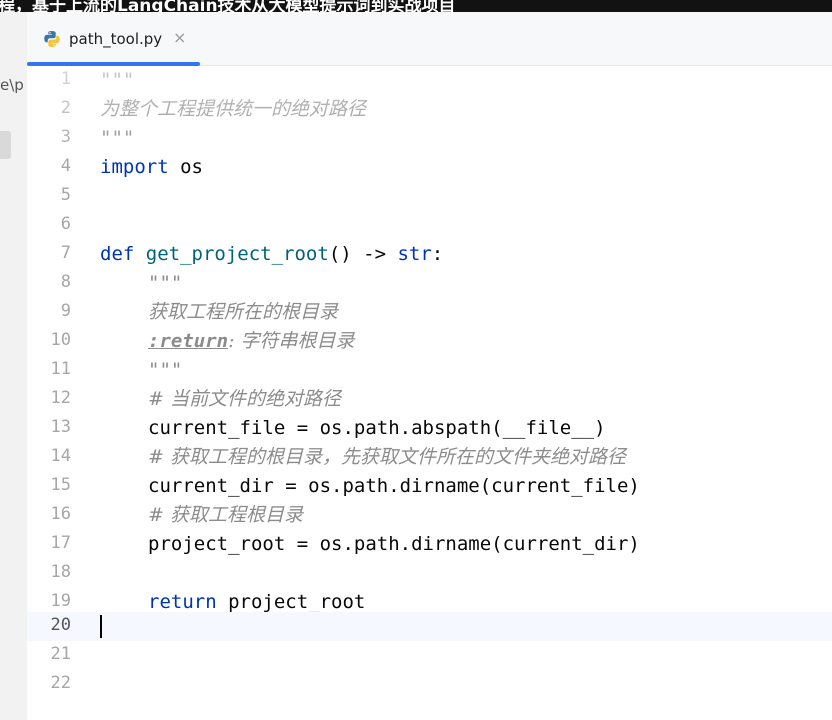 The height and width of the screenshot is (720, 832). What do you see at coordinates (60, 485) in the screenshot?
I see `line-number: 15` at bounding box center [60, 485].